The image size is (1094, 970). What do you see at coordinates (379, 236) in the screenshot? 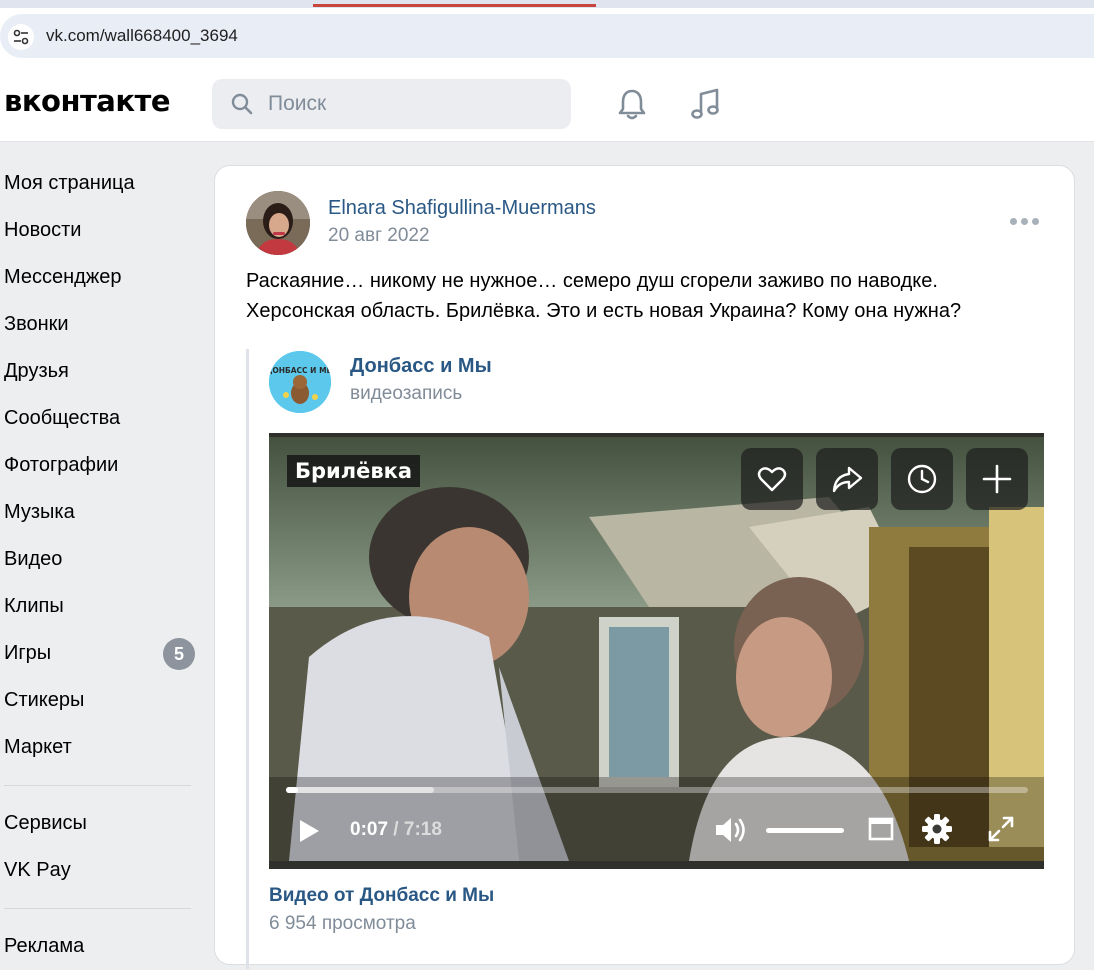
I see `post-date: 20 авг 2022` at bounding box center [379, 236].